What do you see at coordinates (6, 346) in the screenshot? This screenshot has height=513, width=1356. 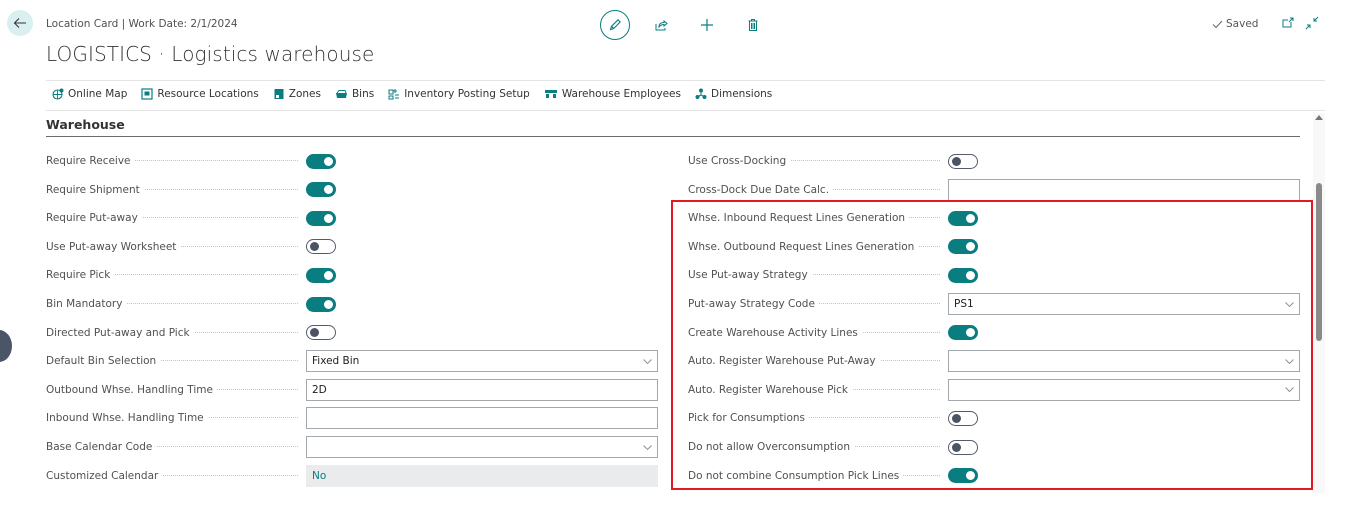 I see `side-panel-handle` at bounding box center [6, 346].